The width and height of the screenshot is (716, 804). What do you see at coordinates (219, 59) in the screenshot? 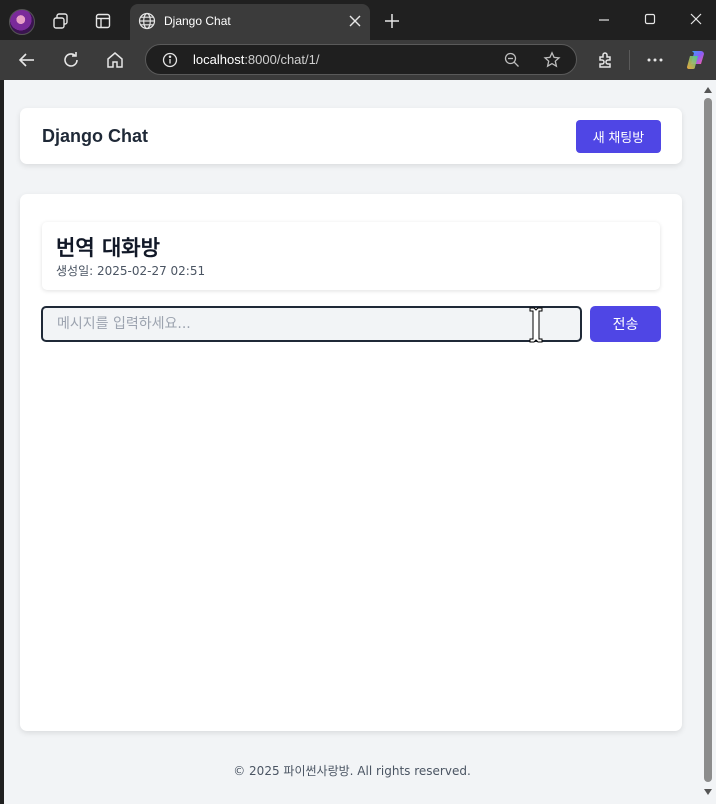
I see `url-host: localhost` at bounding box center [219, 59].